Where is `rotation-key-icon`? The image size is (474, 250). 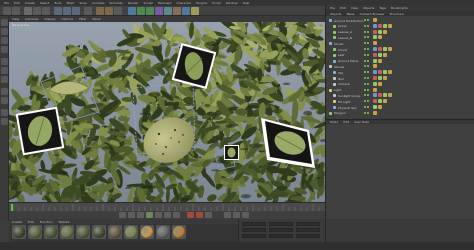
rotation-key-icon is located at coordinates (245, 215).